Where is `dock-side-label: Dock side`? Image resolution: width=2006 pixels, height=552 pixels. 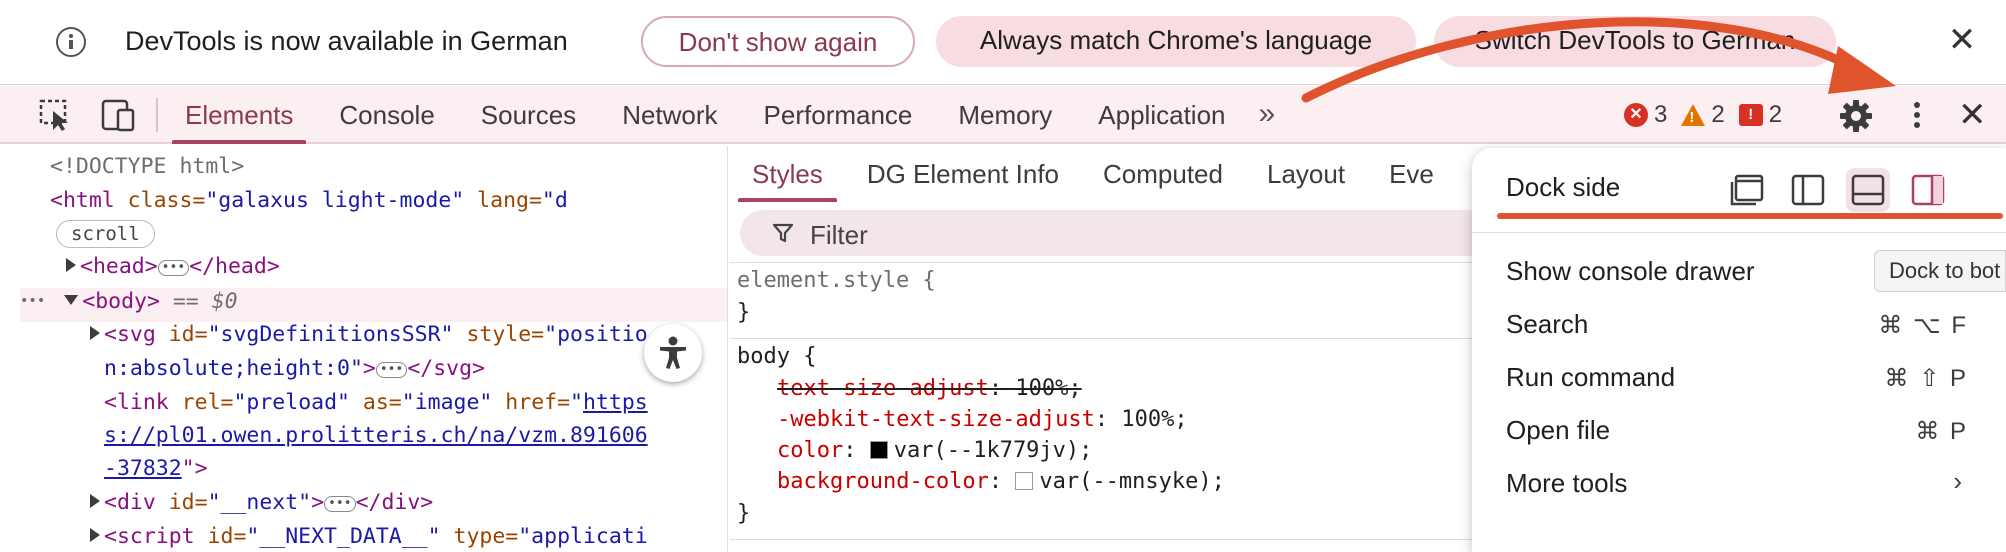
dock-side-label: Dock side is located at coordinates (1563, 187).